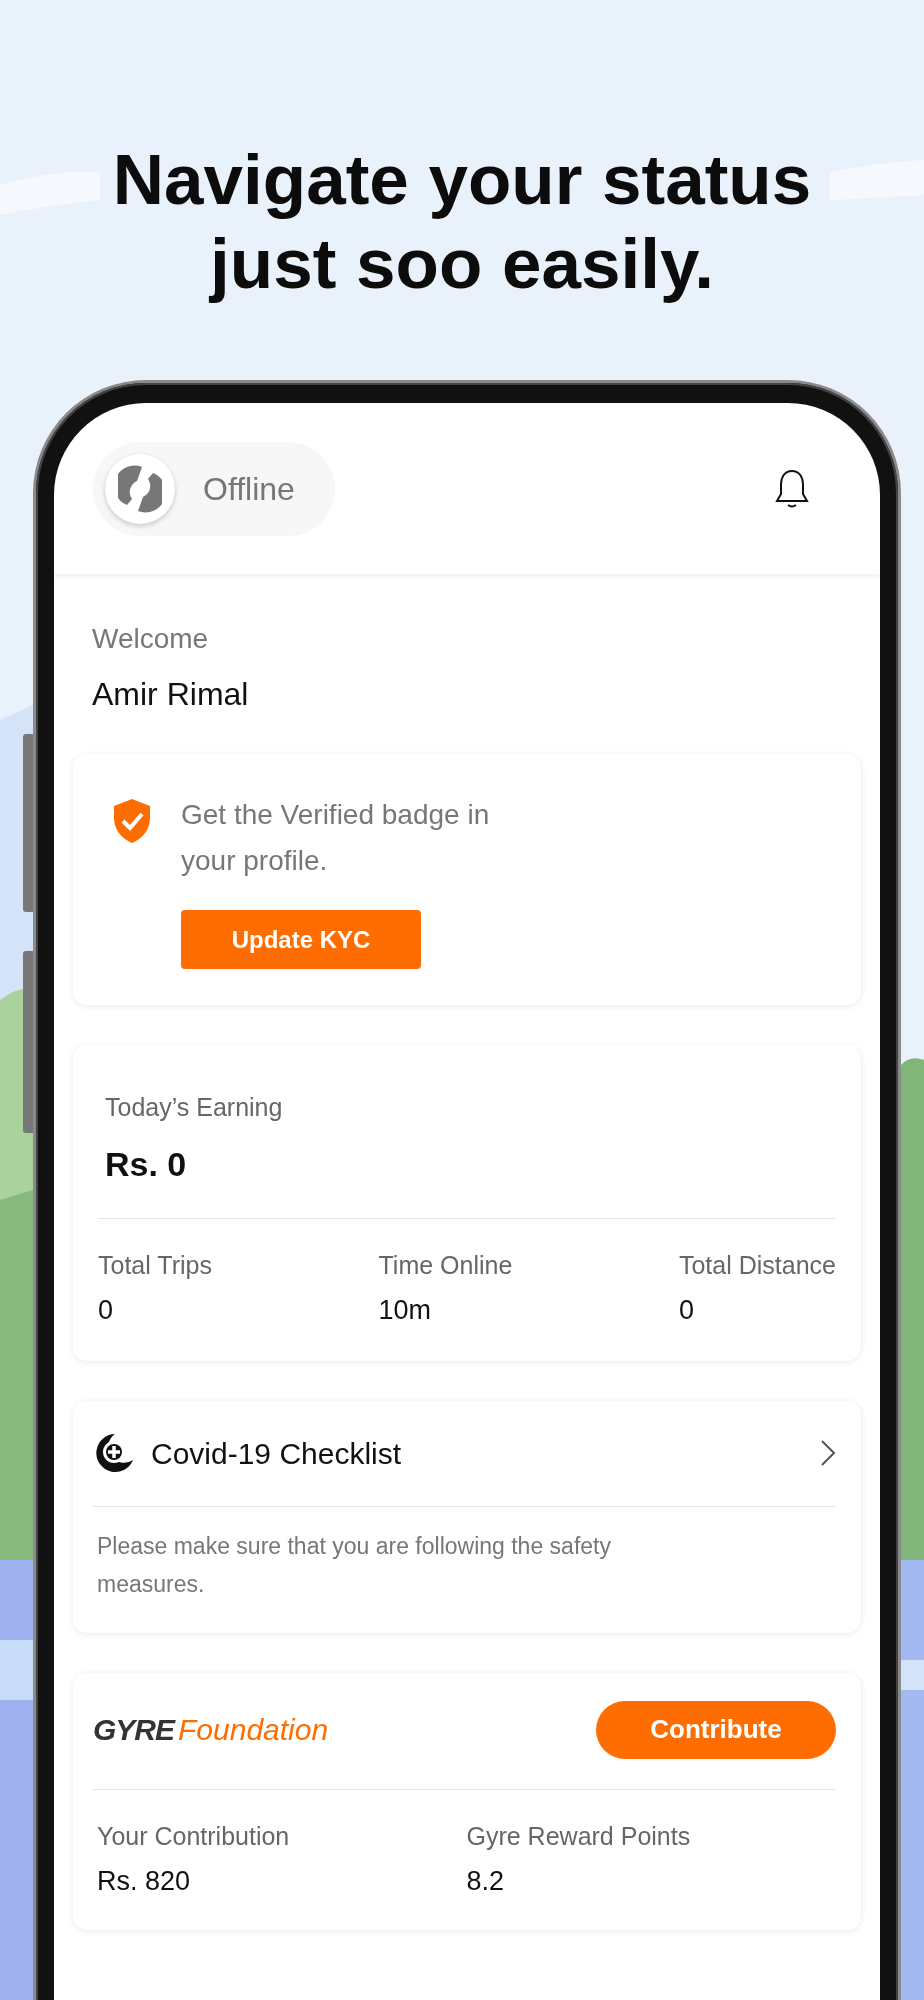 The width and height of the screenshot is (924, 2000). What do you see at coordinates (445, 1265) in the screenshot?
I see `stat-label: Time Online` at bounding box center [445, 1265].